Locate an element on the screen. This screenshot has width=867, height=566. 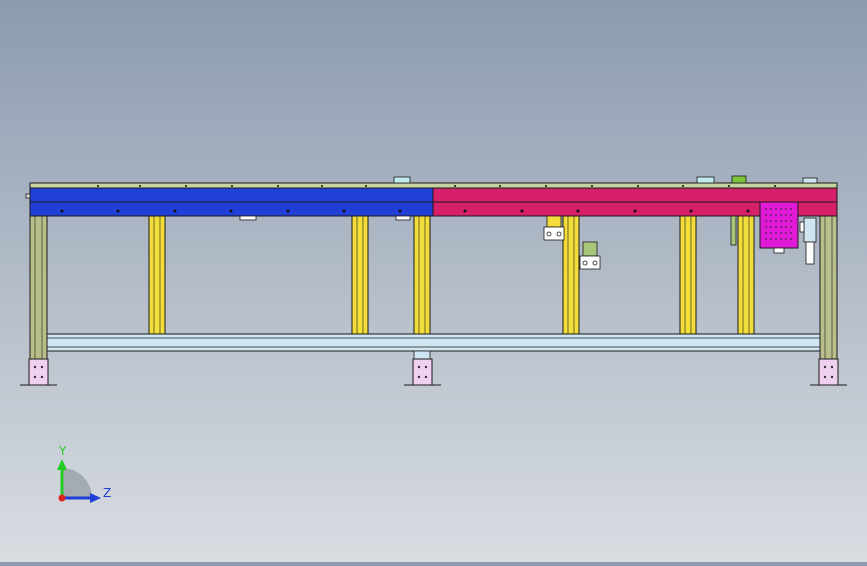
conveyor-right-upper is located at coordinates (635, 195).